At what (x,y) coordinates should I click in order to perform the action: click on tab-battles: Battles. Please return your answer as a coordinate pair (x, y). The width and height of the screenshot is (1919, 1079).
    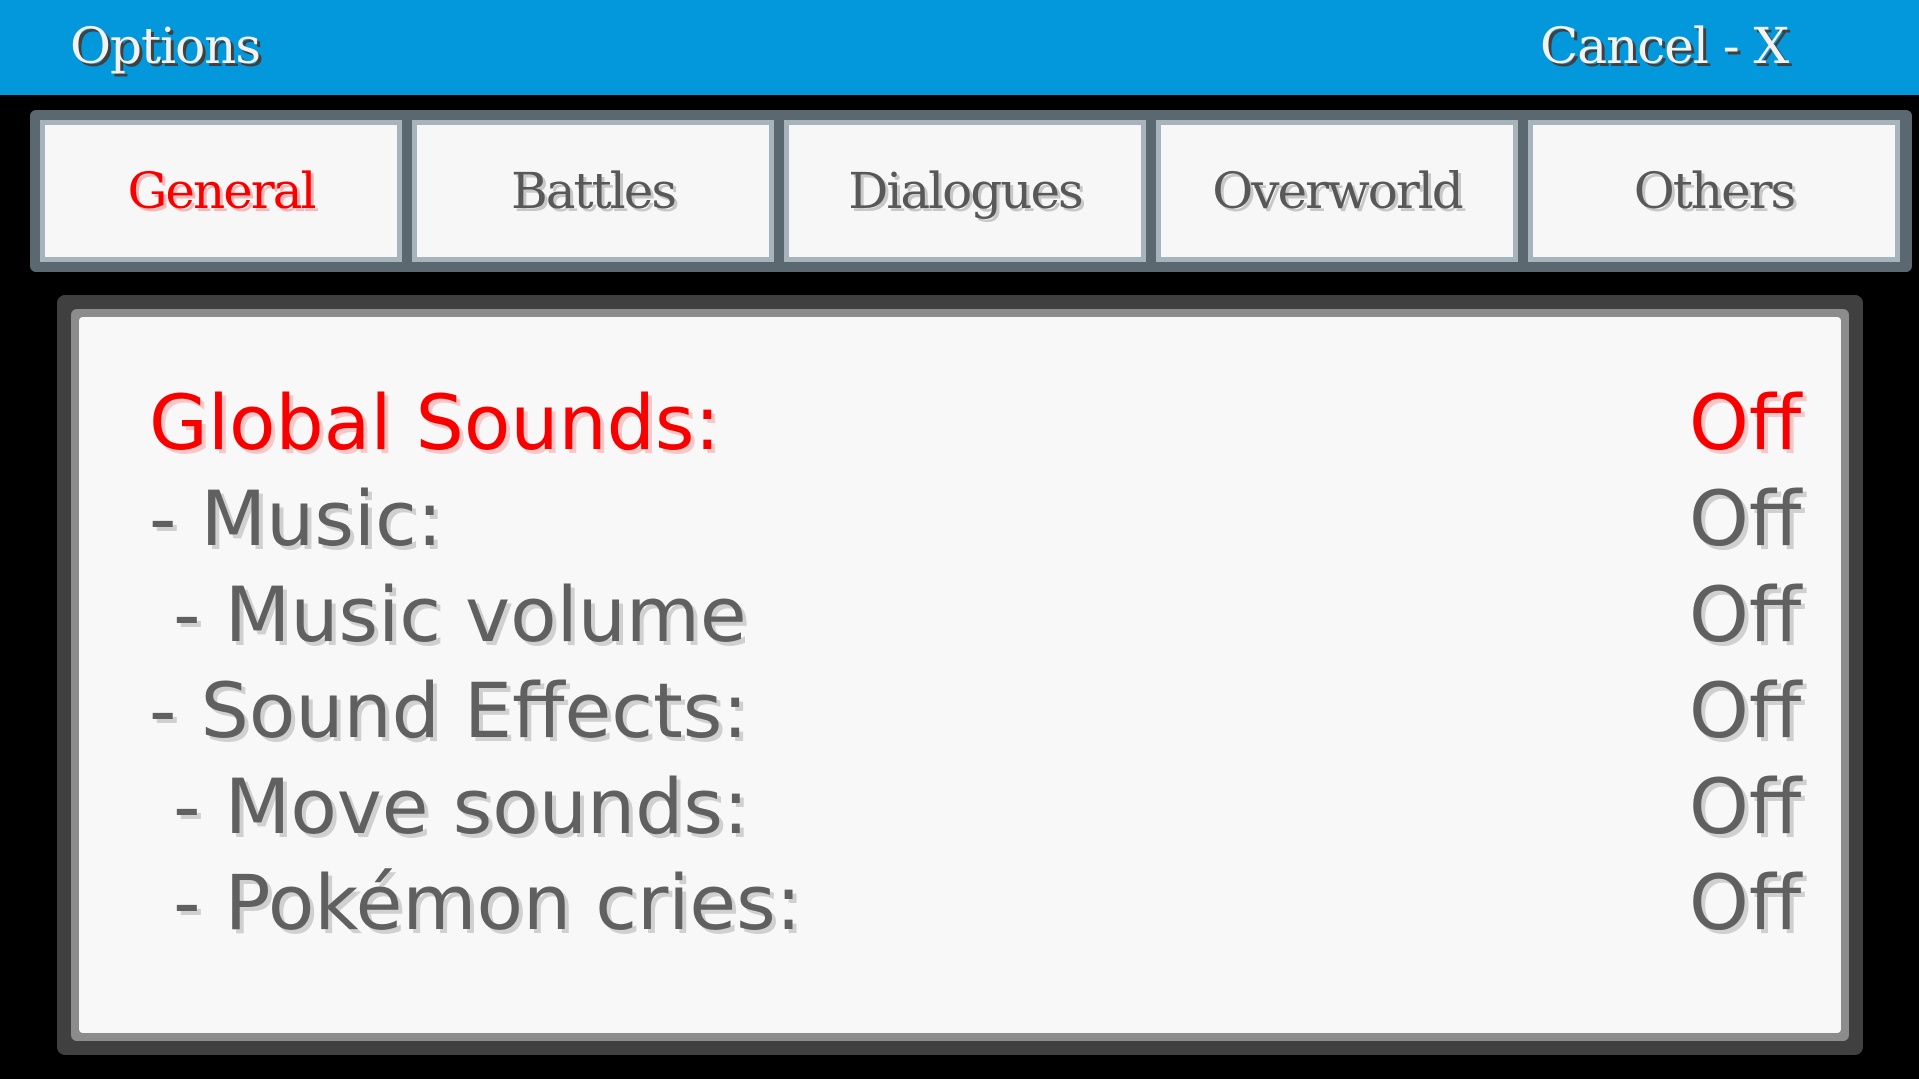
    Looking at the image, I should click on (593, 191).